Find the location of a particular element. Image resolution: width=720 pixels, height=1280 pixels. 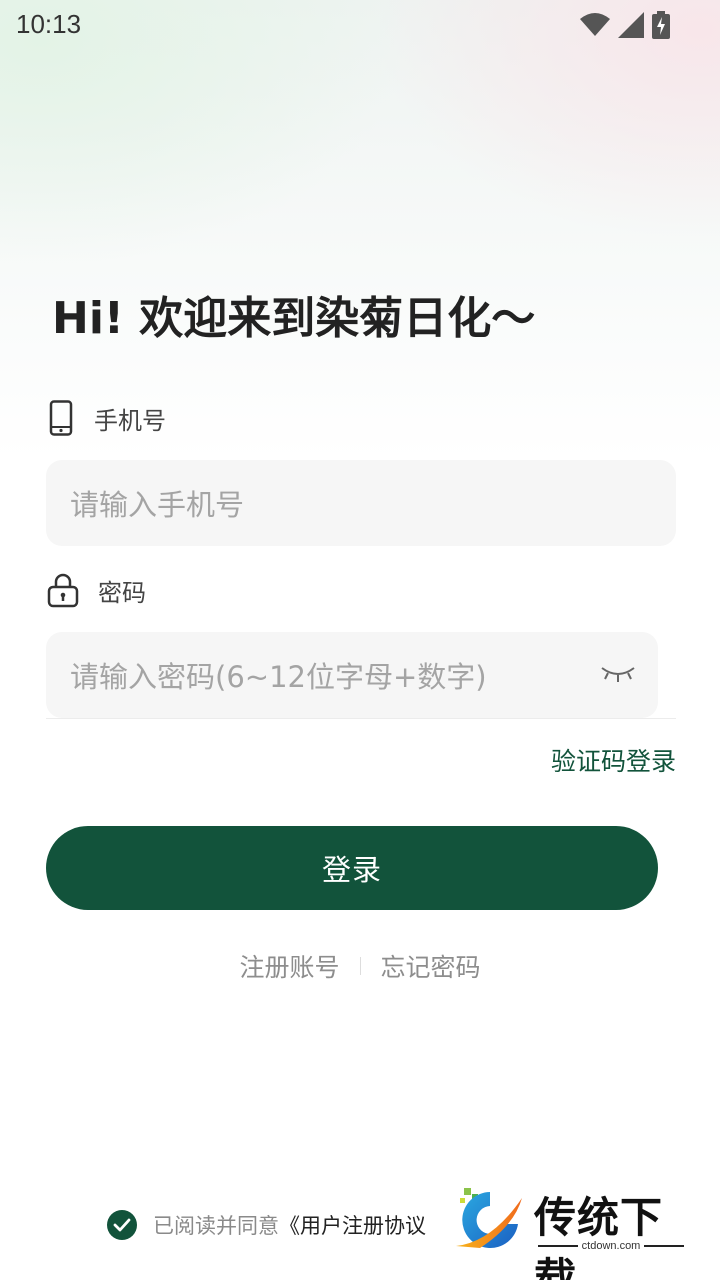

status-icons is located at coordinates (625, 25).